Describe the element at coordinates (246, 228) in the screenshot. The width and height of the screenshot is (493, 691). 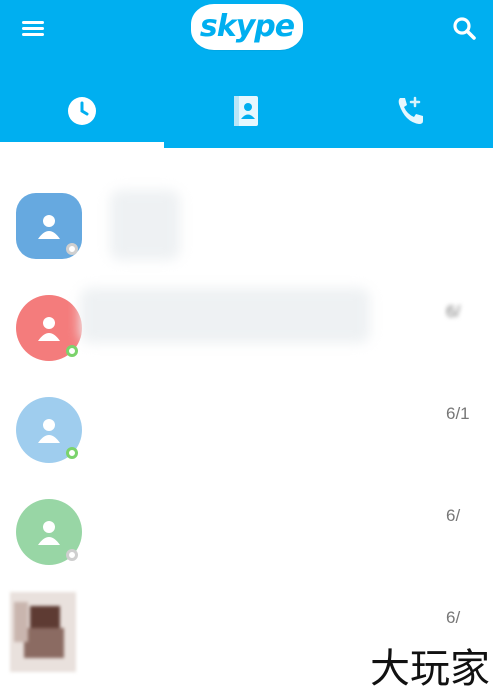
I see `conversation-row` at that location.